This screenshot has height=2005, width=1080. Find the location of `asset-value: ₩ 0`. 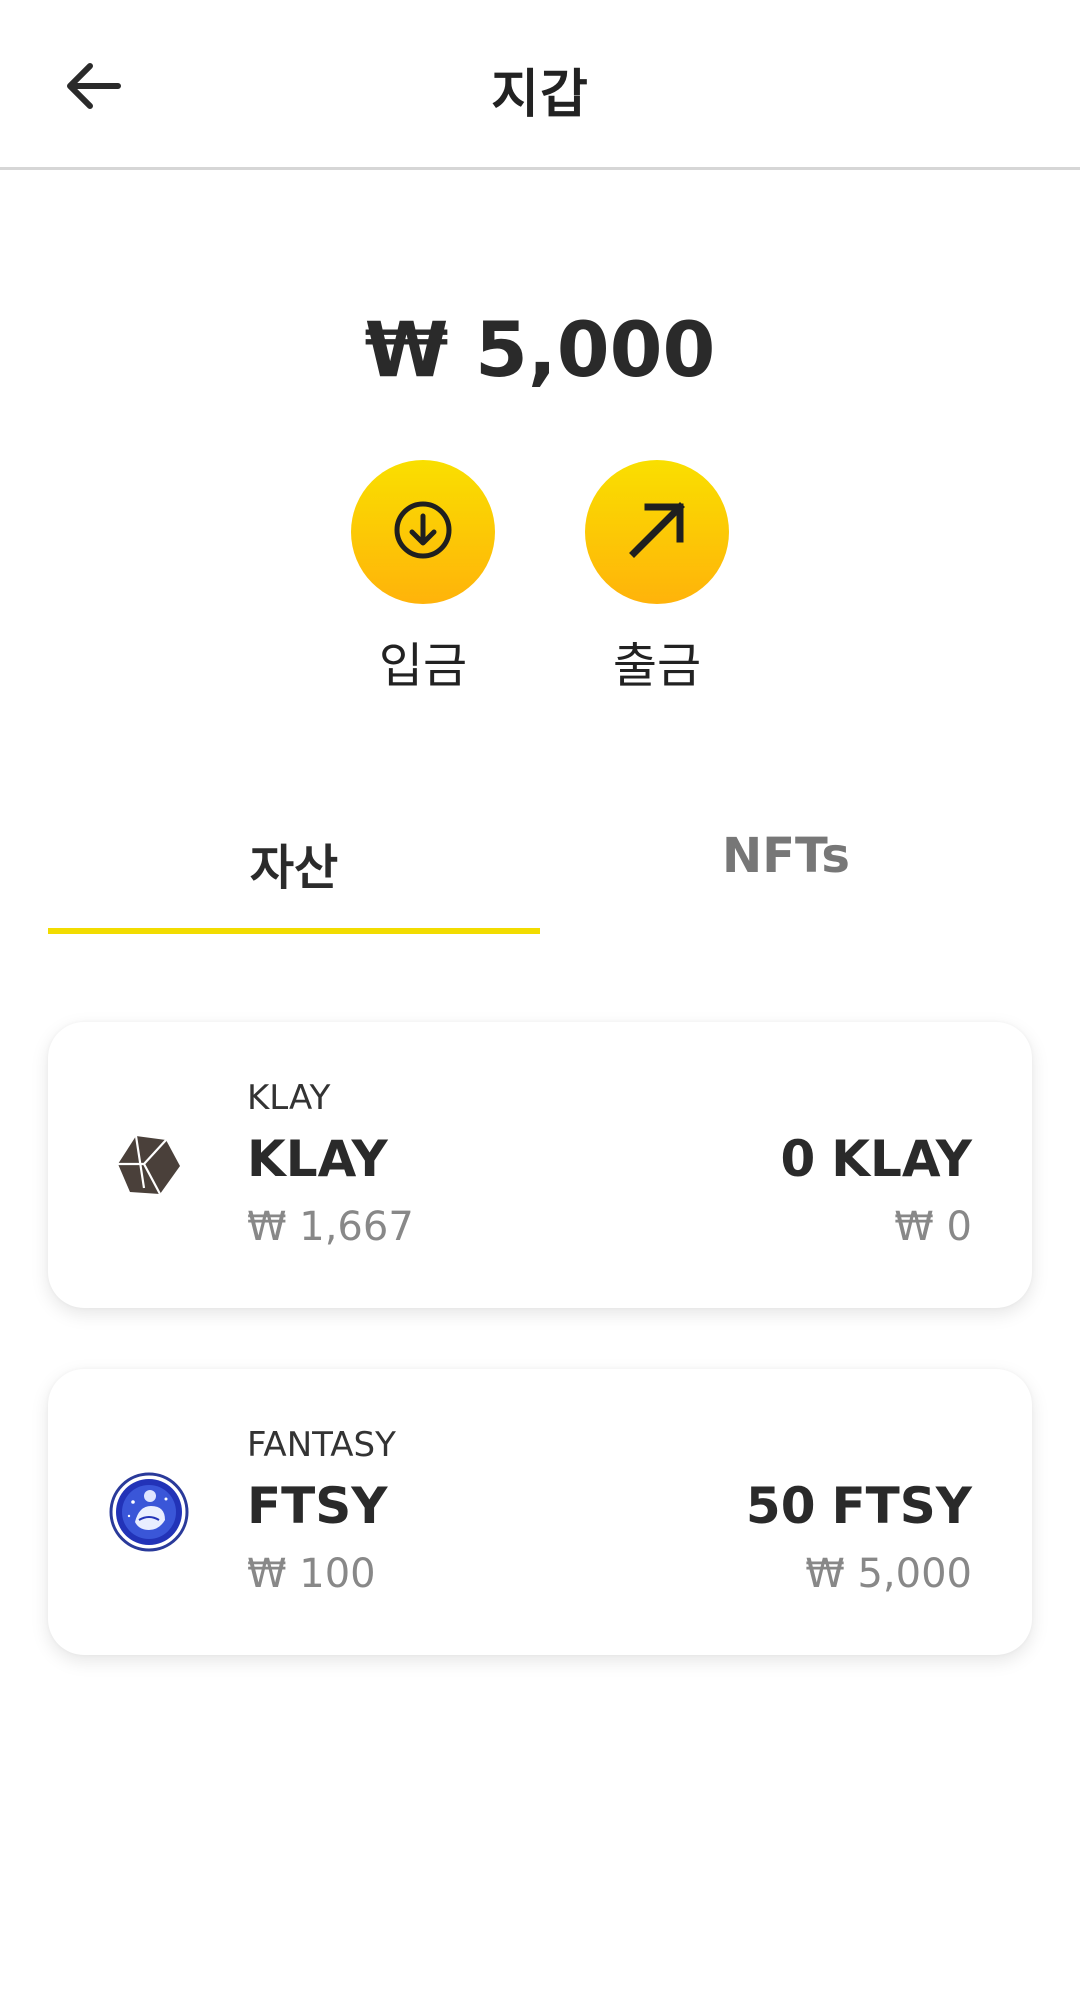

asset-value: ₩ 0 is located at coordinates (933, 1227).